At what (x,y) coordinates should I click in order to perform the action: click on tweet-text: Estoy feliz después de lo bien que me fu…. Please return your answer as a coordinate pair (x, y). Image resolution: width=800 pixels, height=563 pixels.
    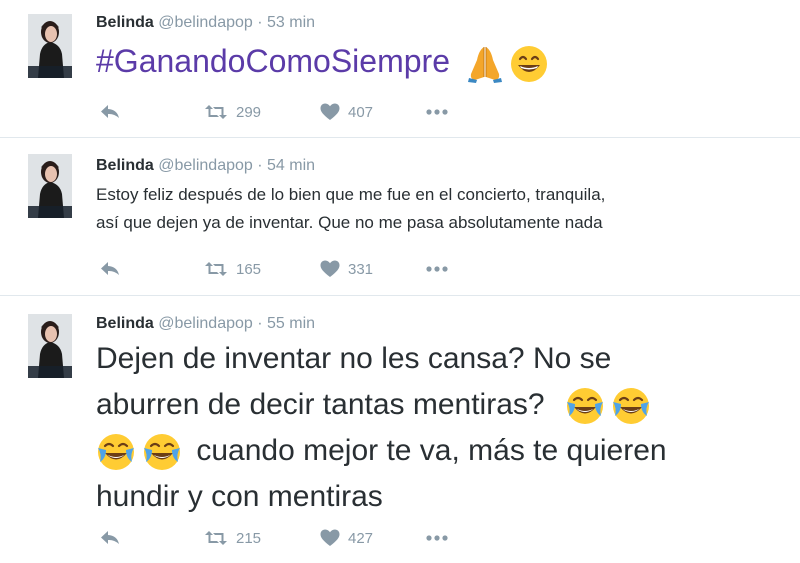
    Looking at the image, I should click on (350, 209).